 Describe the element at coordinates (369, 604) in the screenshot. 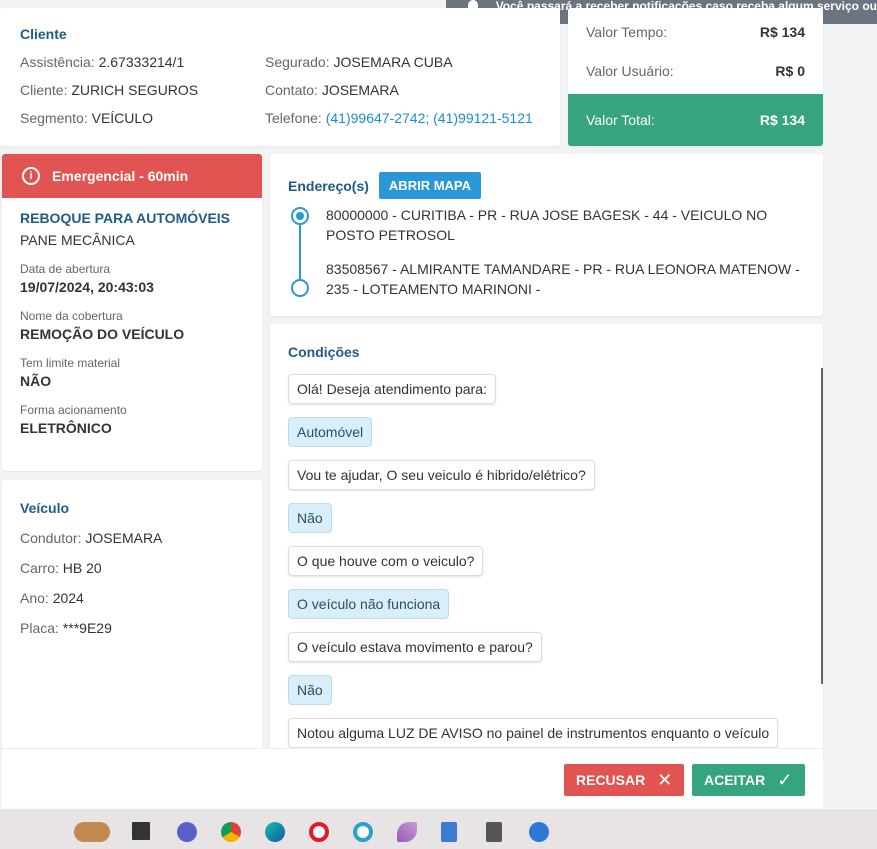

I see `chat-answer: O veículo não funciona` at that location.